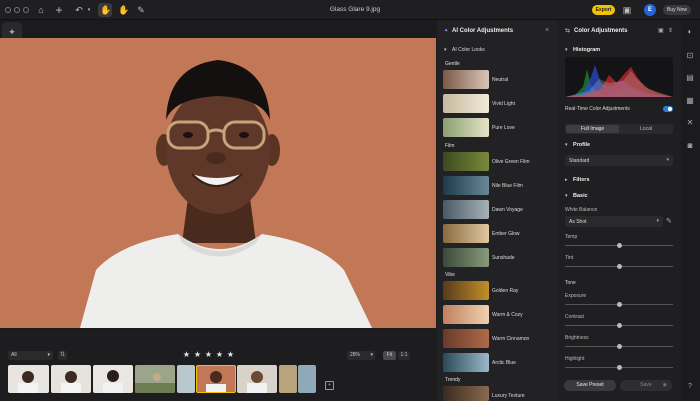  What do you see at coordinates (79, 10) in the screenshot?
I see `undo-icon: ↶` at bounding box center [79, 10].